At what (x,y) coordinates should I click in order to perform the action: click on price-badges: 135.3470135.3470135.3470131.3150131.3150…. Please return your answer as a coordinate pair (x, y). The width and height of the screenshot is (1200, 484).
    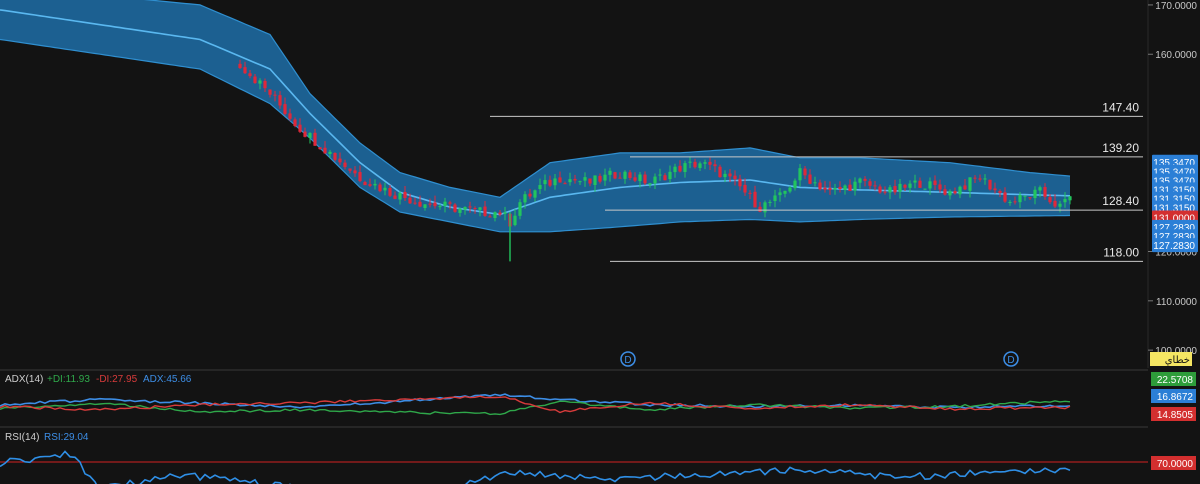
    Looking at the image, I should click on (1175, 203).